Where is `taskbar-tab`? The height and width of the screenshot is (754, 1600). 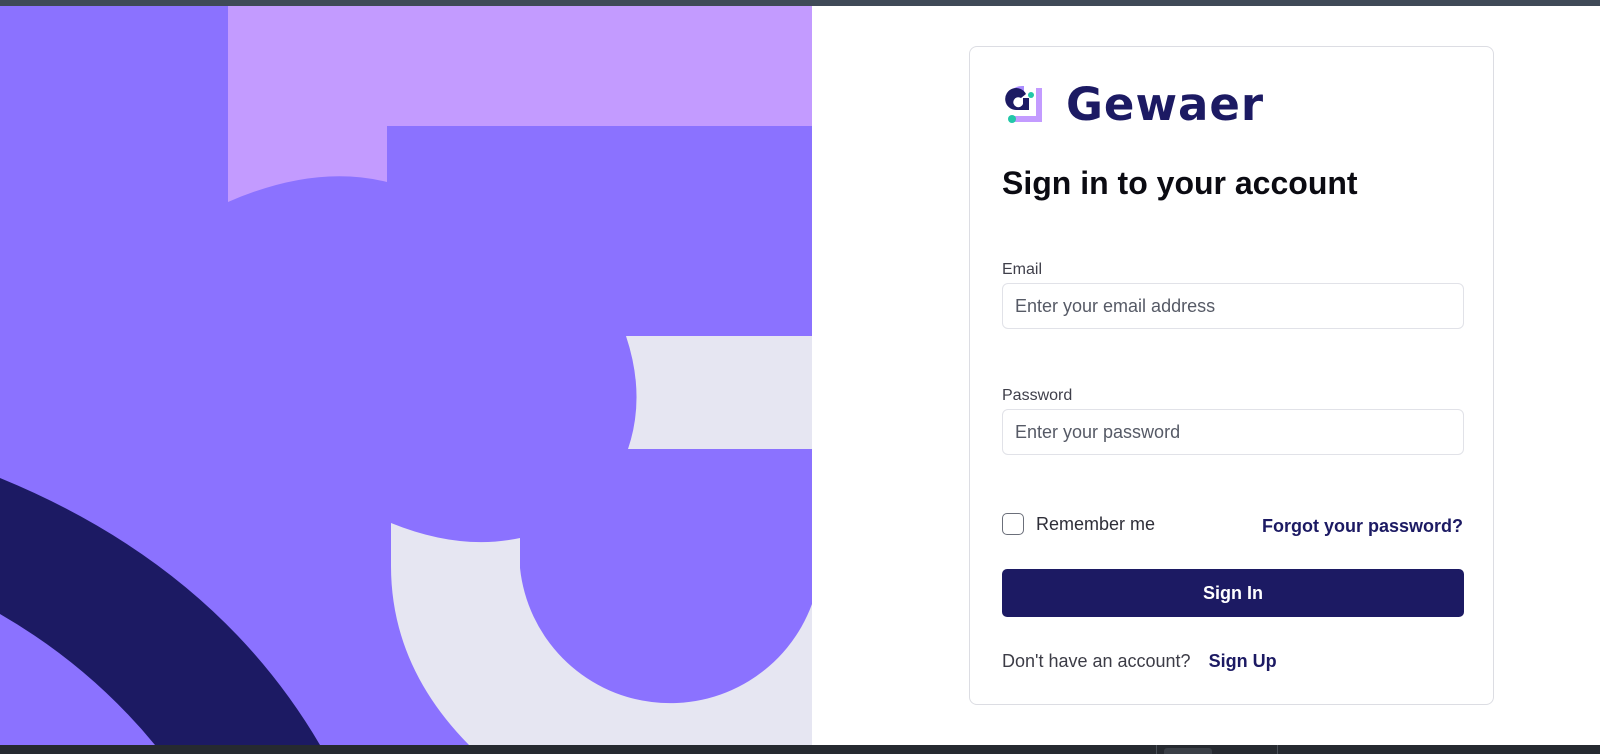 taskbar-tab is located at coordinates (1188, 751).